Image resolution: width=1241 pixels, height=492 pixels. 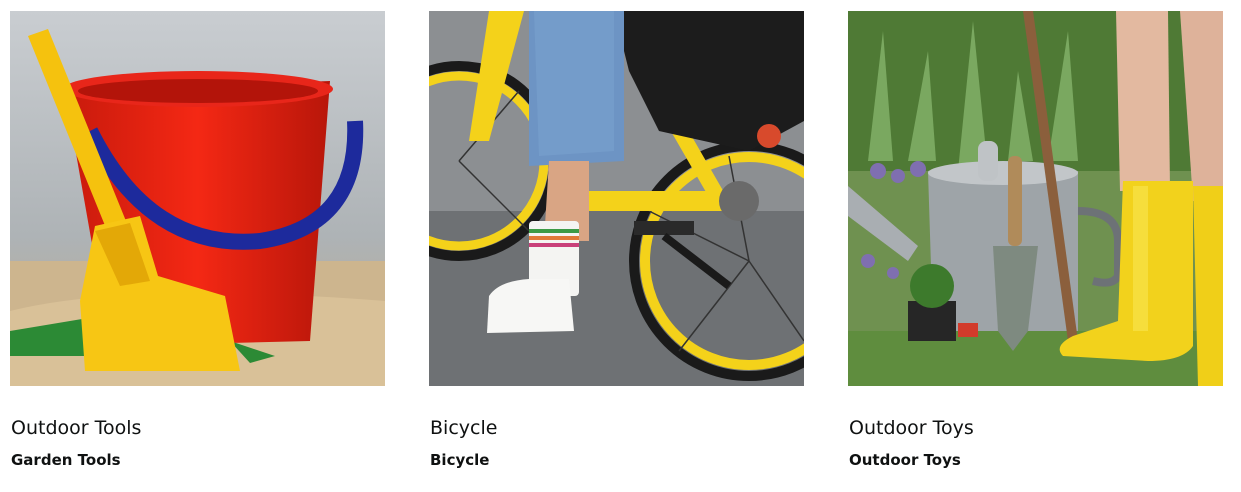 I want to click on card-subtitle-link: Outdoor Toys, so click(x=1036, y=460).